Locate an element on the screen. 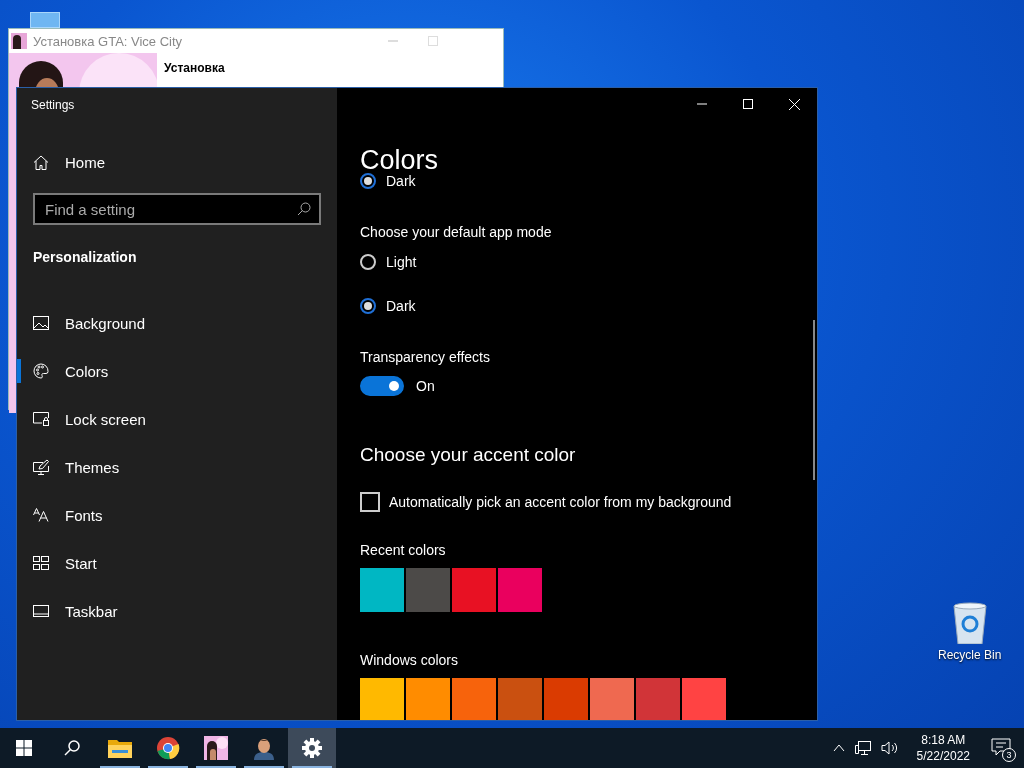 The image size is (1024, 768). radio-button: Dark is located at coordinates (588, 306).